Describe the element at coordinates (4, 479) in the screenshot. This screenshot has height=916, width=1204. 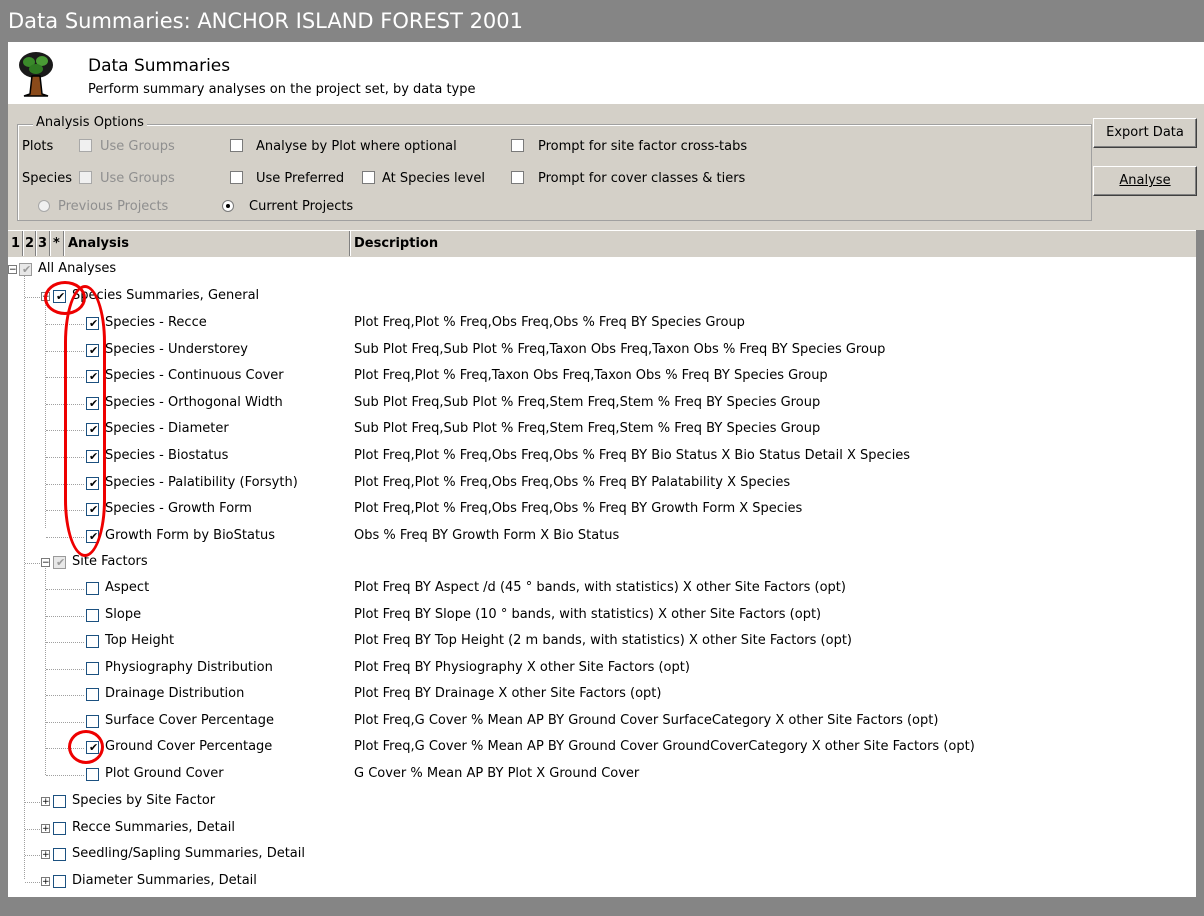
I see `left-frame` at that location.